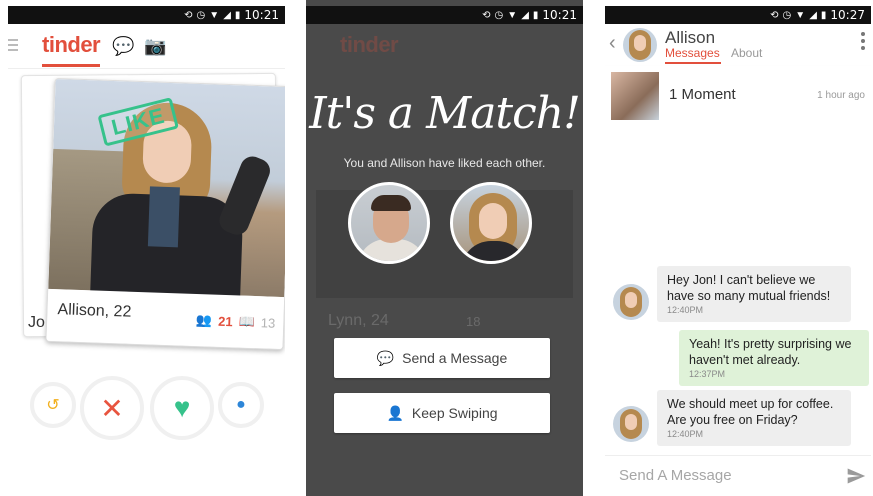 The image size is (873, 496). I want to click on dislike-icon: ✕, so click(112, 408).